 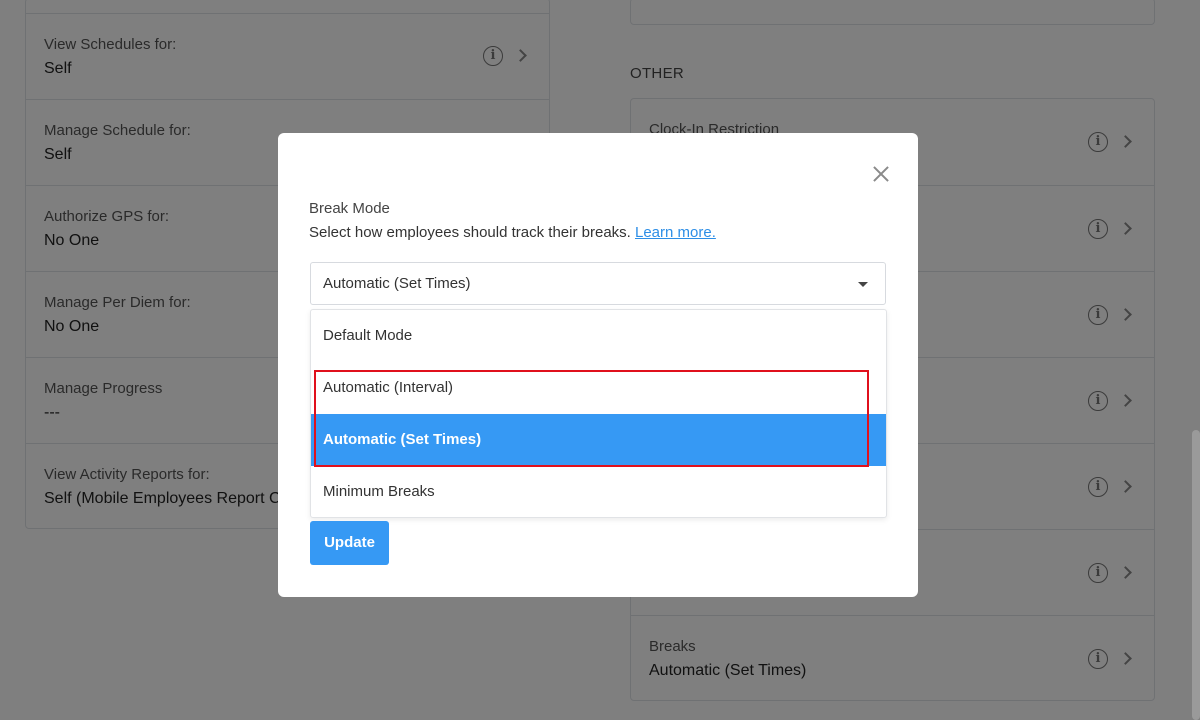 I want to click on close-icon, so click(x=881, y=174).